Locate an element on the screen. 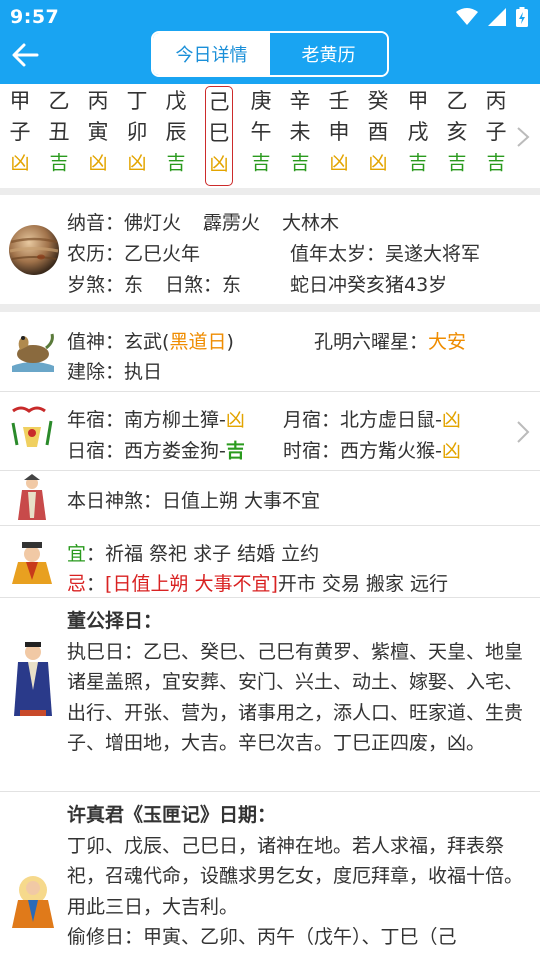  day-item: 乙丑吉 is located at coordinates (59, 136).